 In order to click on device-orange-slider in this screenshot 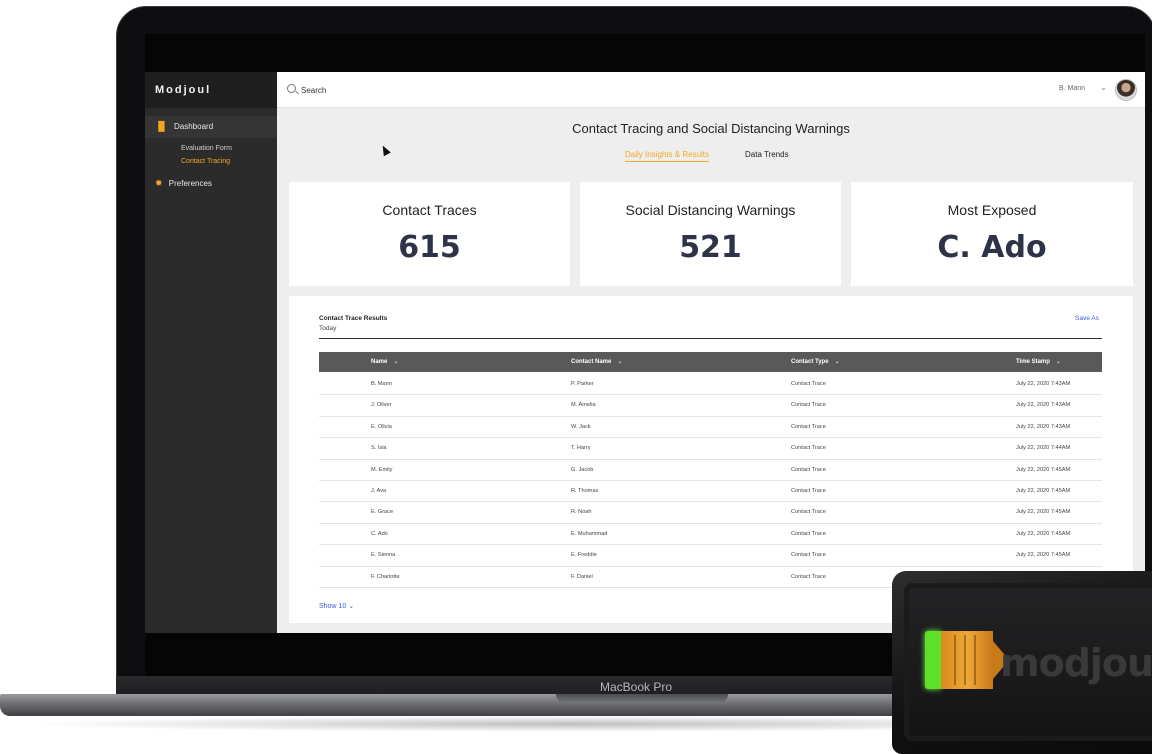, I will do `click(967, 660)`.